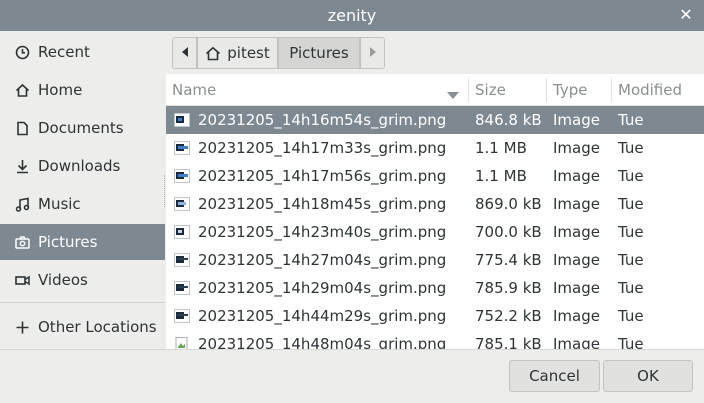 The image size is (704, 403). I want to click on sidebar-item-music: Music, so click(82, 204).